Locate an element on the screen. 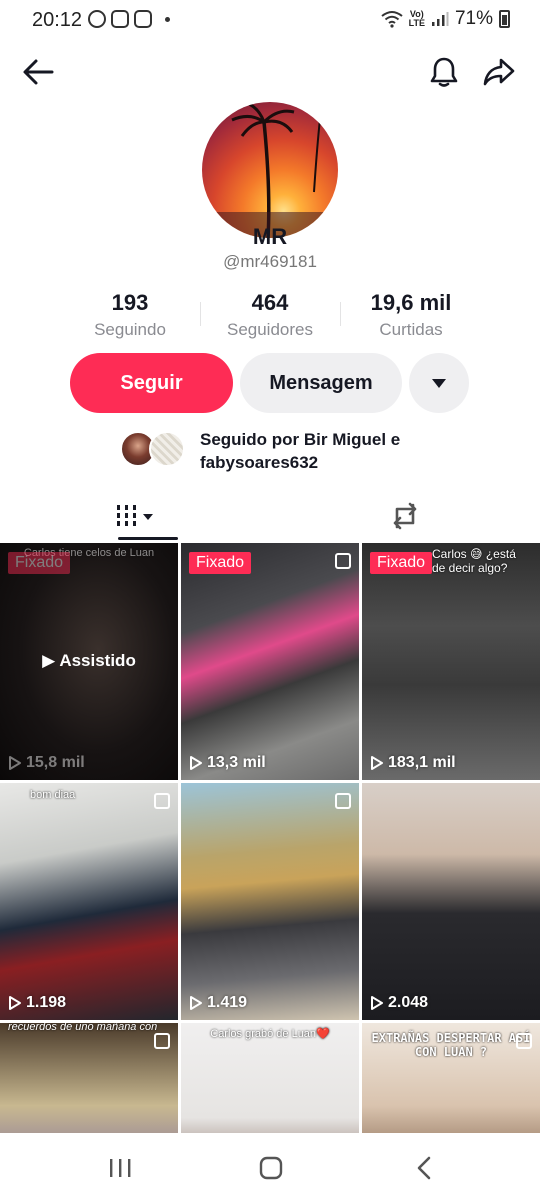 This screenshot has height=1200, width=540. content-tabs is located at coordinates (270, 516).